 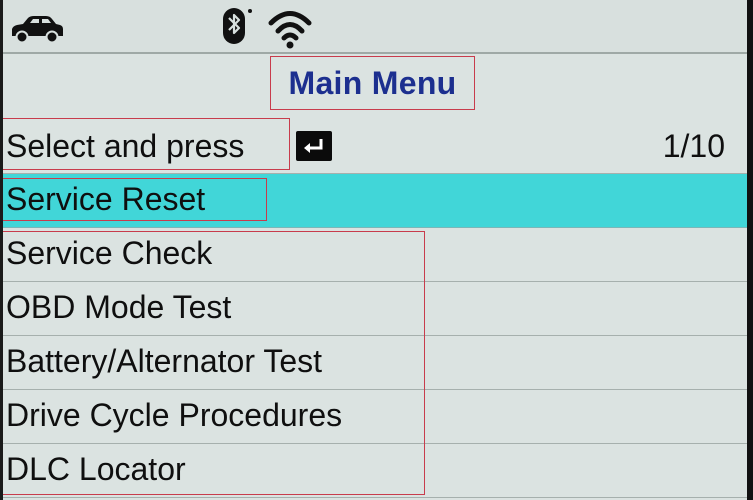 I want to click on menu-item-label: DLC Locator, so click(x=96, y=469).